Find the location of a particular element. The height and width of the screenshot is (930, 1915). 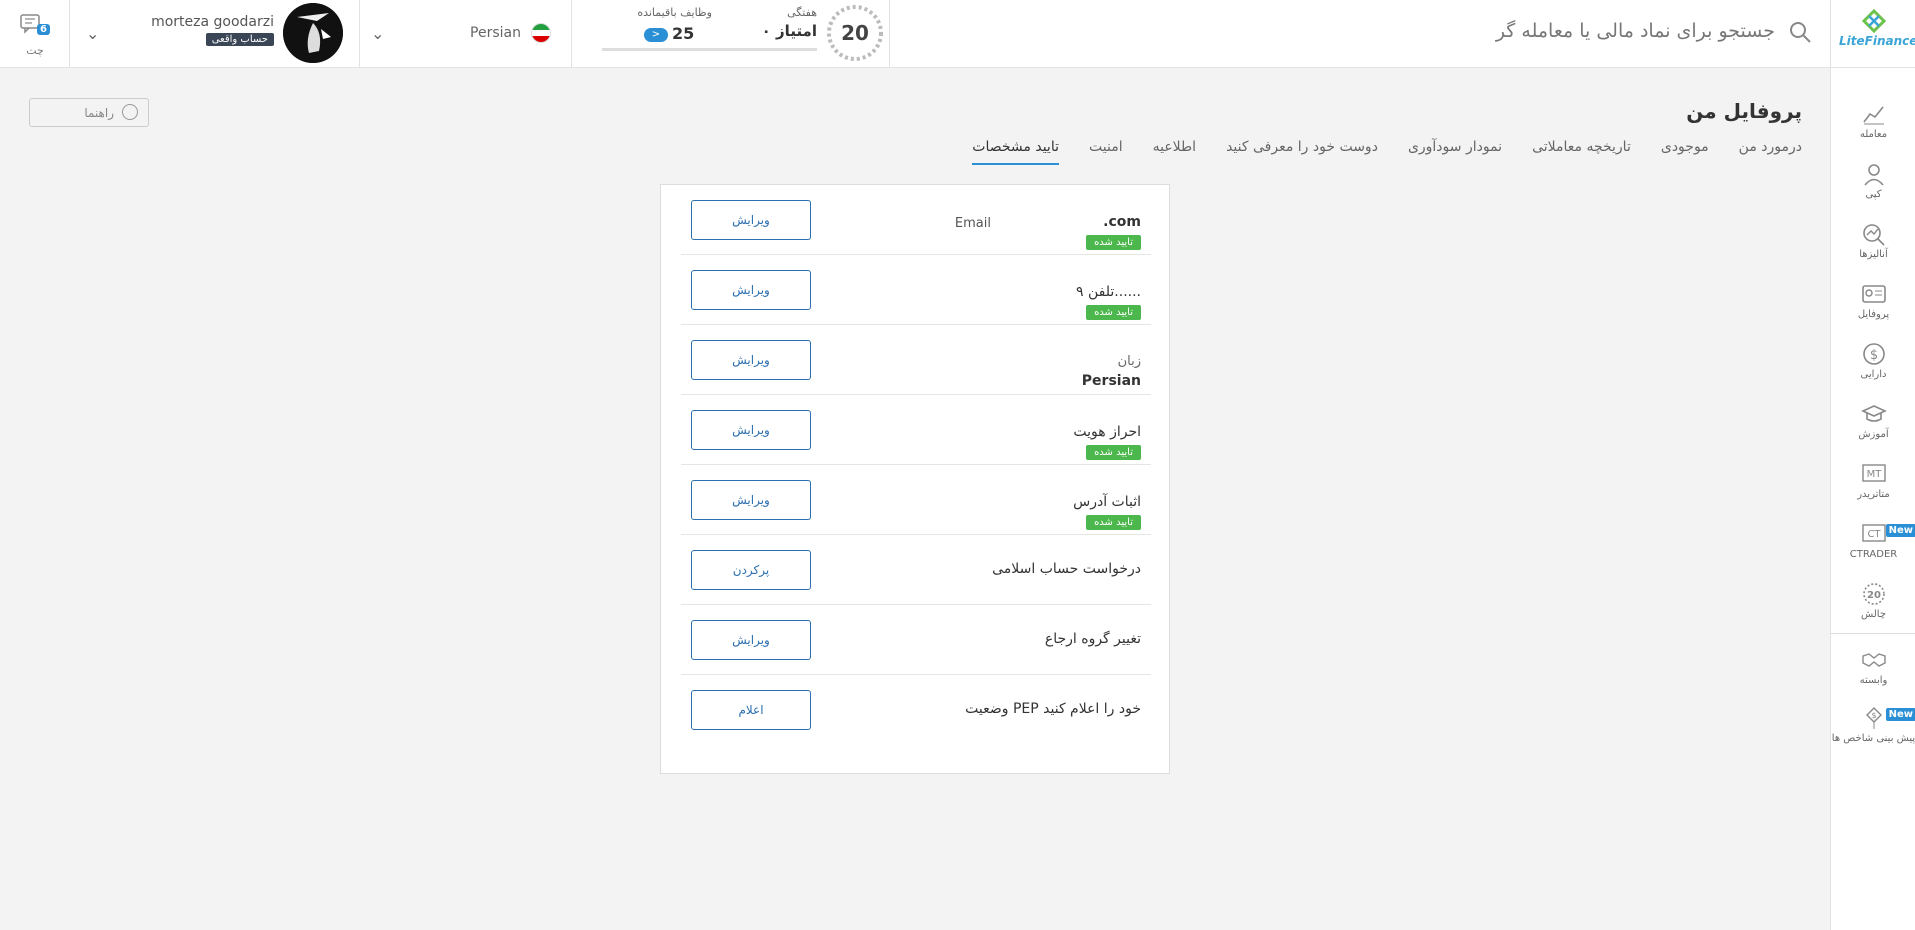

copy-user-icon is located at coordinates (1873, 175).